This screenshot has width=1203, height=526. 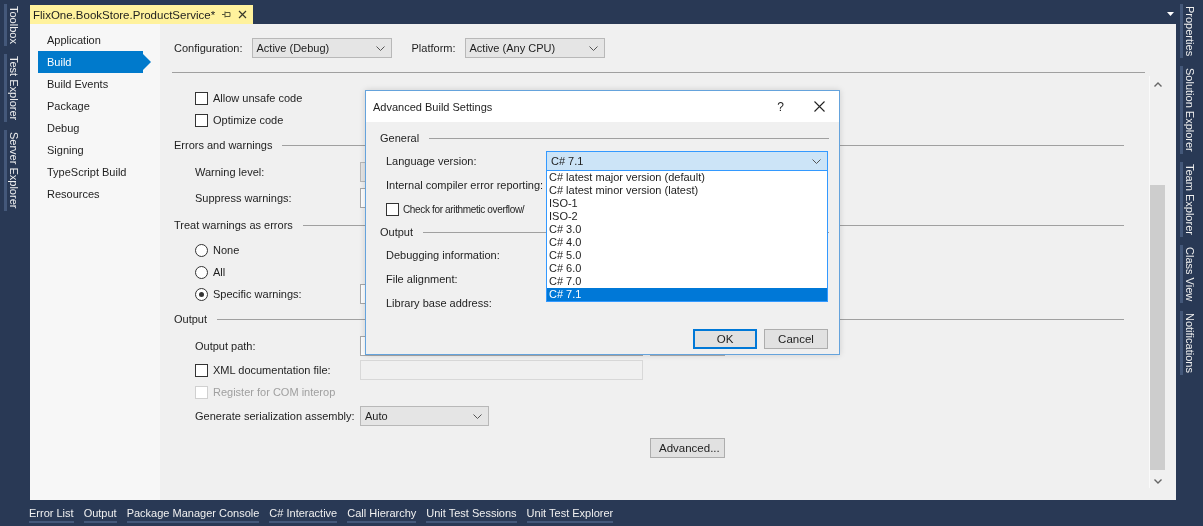 I want to click on field-label: Internal compiler error reporting:, so click(x=465, y=185).